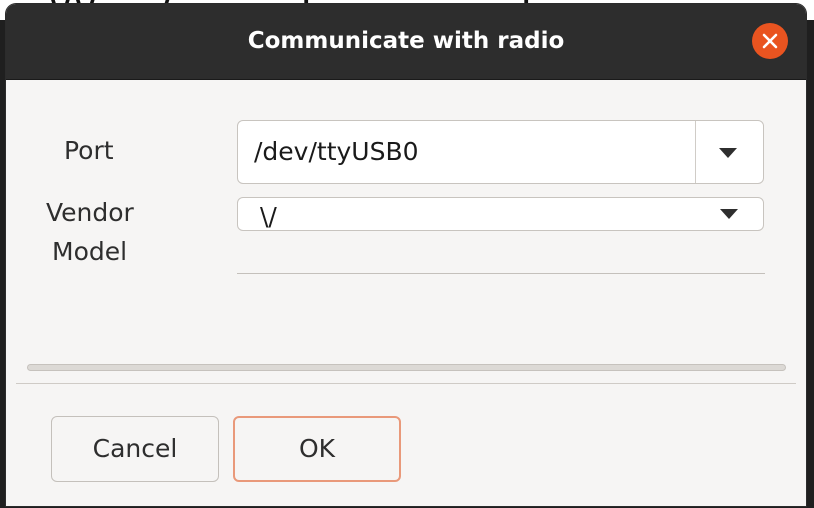  I want to click on dialog-titlebar: Communicate with radio, so click(406, 42).